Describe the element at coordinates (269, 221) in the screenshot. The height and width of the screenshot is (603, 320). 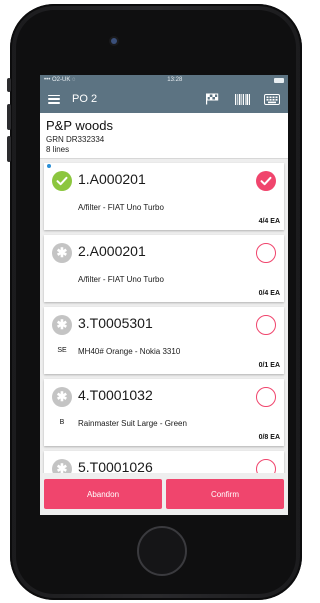
I see `item-quantity: 4/4 EA` at that location.